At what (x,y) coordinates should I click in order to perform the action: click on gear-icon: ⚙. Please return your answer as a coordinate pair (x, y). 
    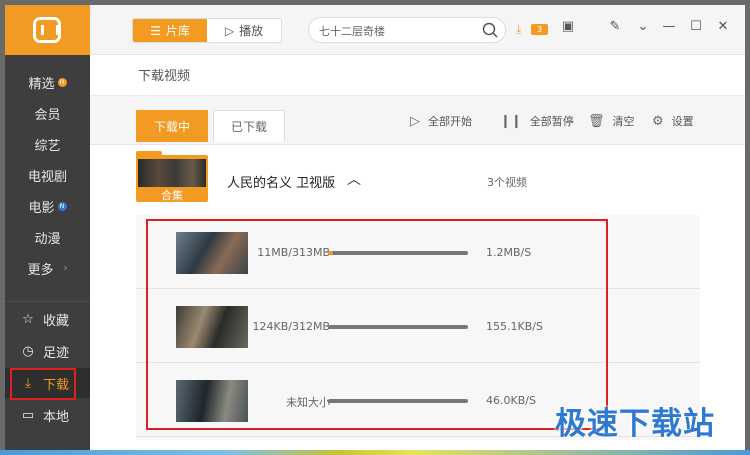
    Looking at the image, I should click on (658, 121).